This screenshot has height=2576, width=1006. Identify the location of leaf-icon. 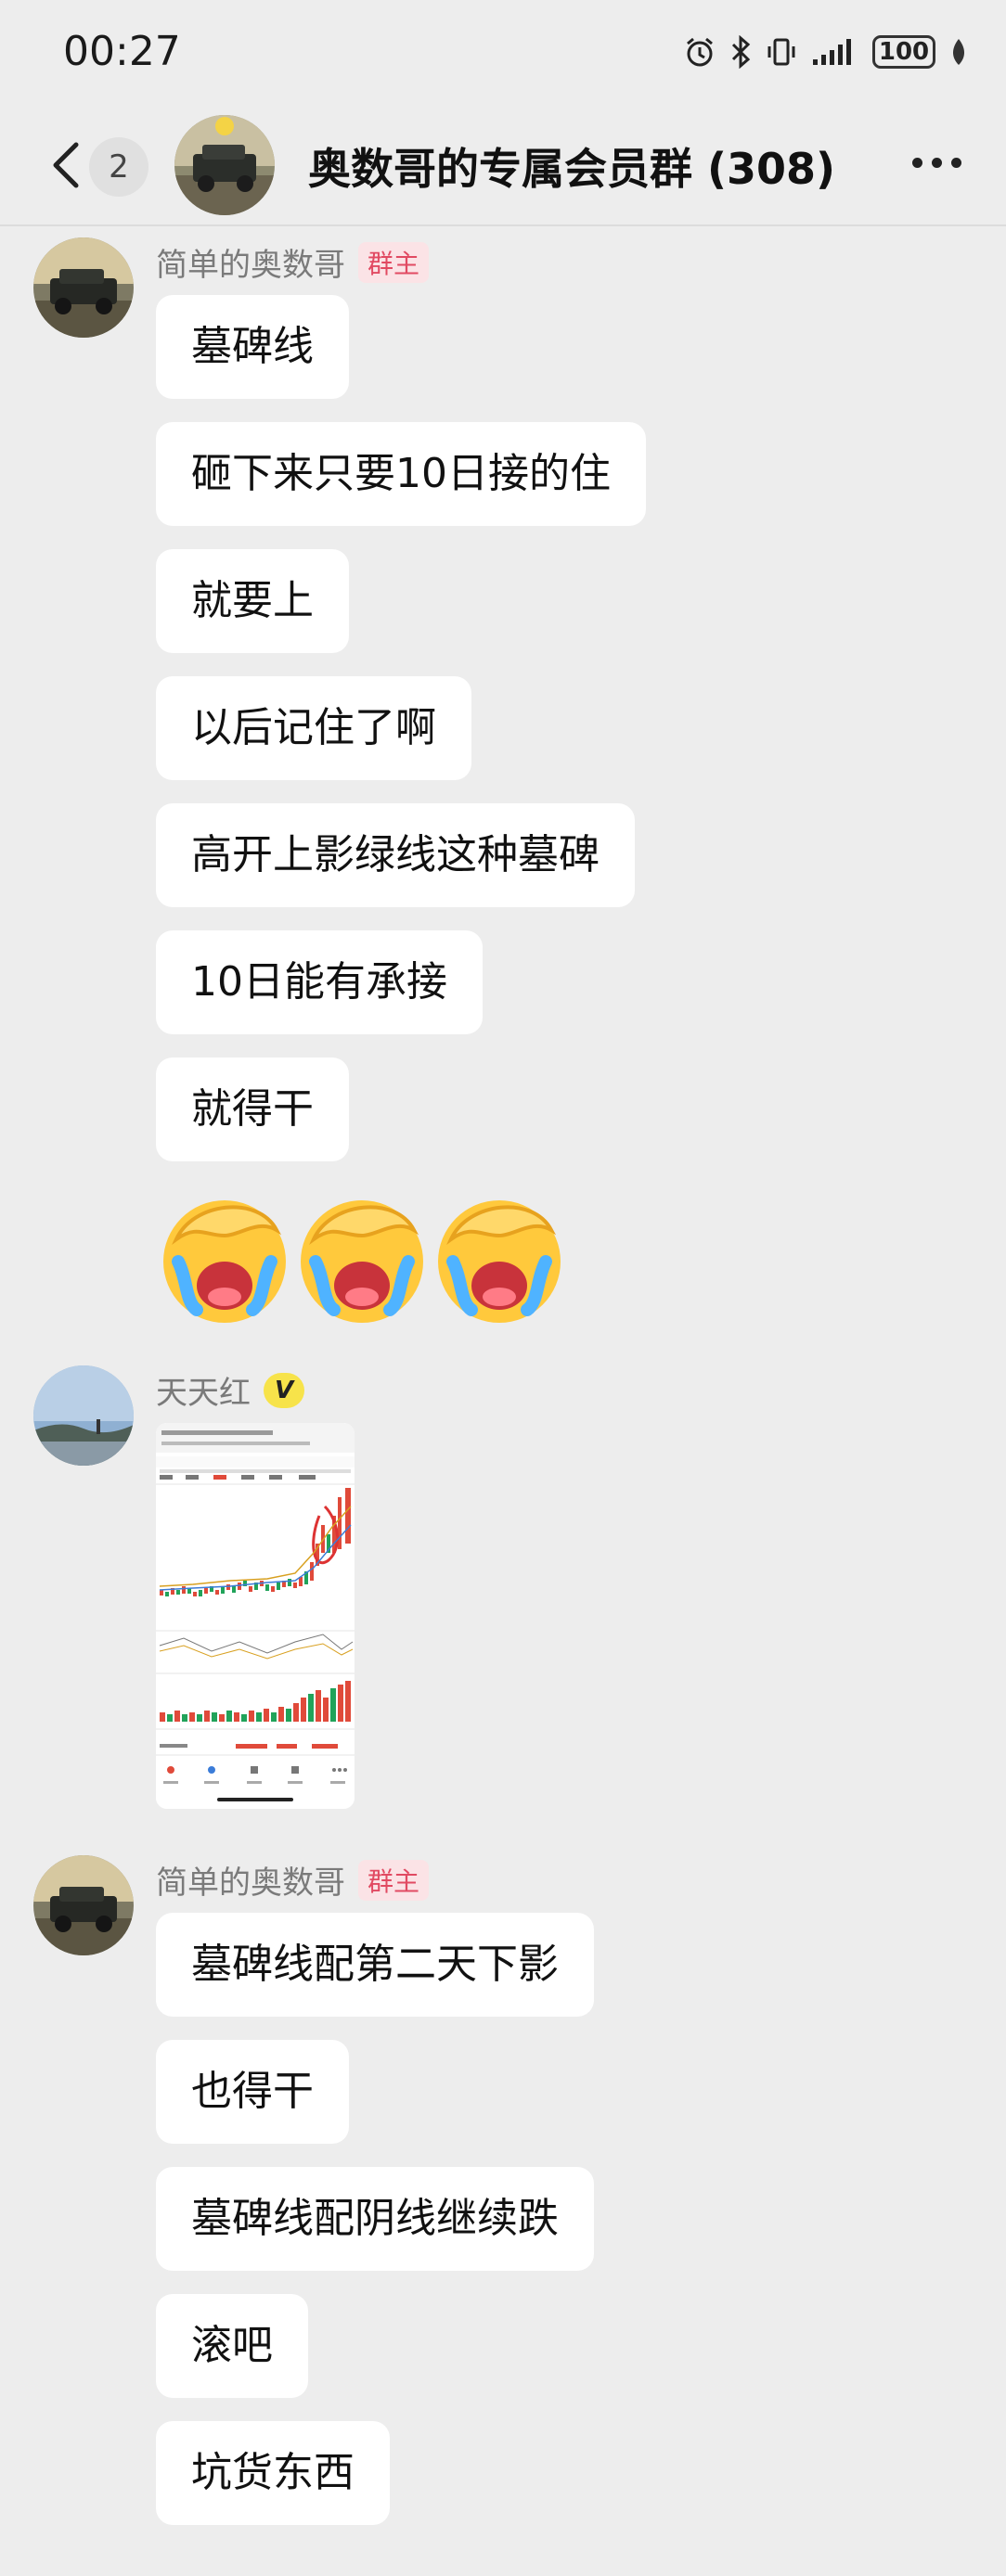
(958, 52).